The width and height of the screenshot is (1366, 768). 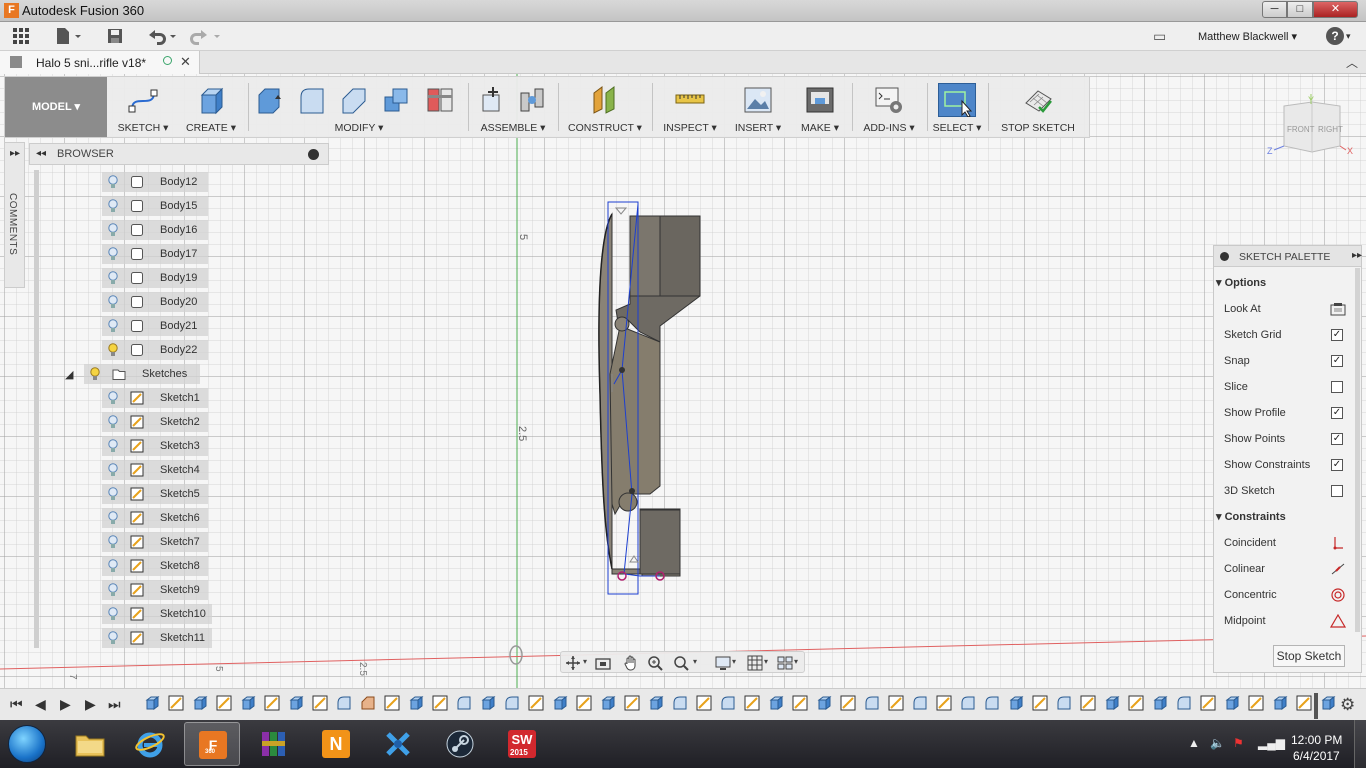 I want to click on zoom-icon, so click(x=655, y=663).